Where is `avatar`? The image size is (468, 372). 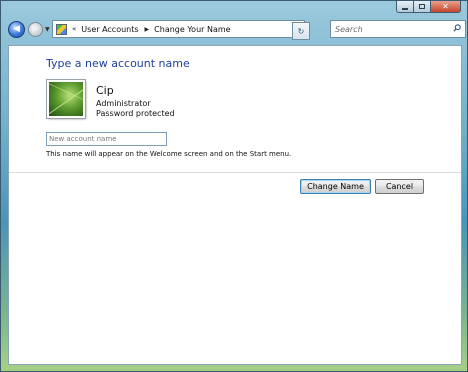
avatar is located at coordinates (66, 99).